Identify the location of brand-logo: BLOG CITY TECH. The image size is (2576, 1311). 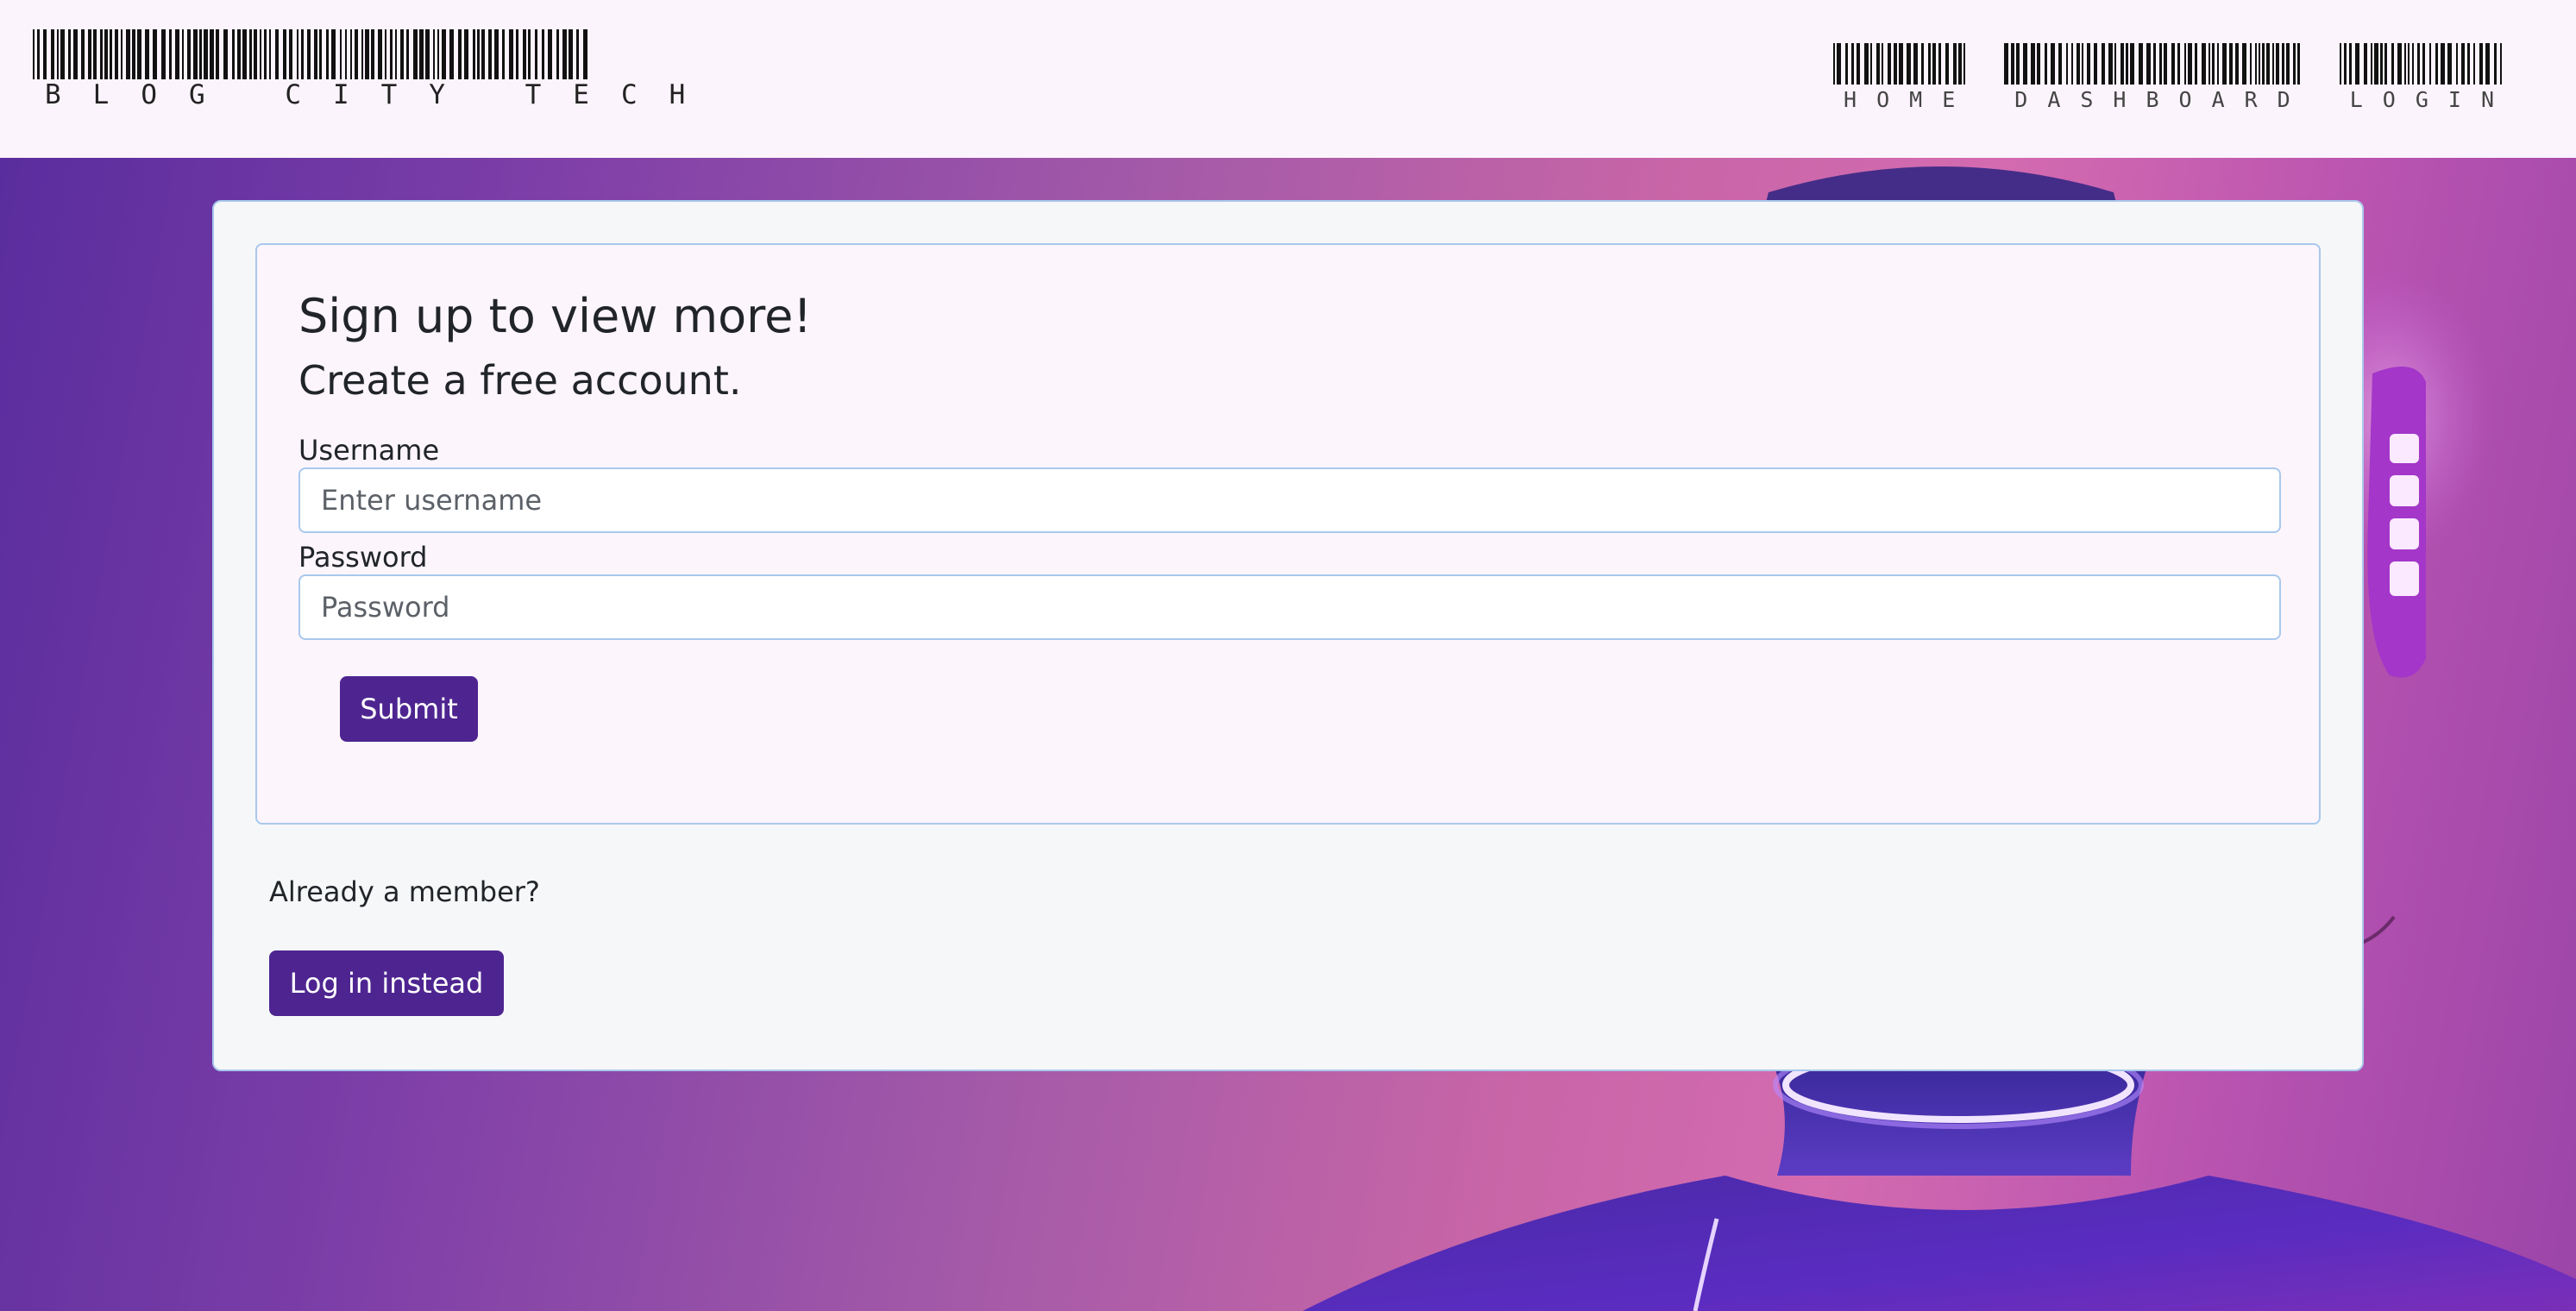
(375, 70).